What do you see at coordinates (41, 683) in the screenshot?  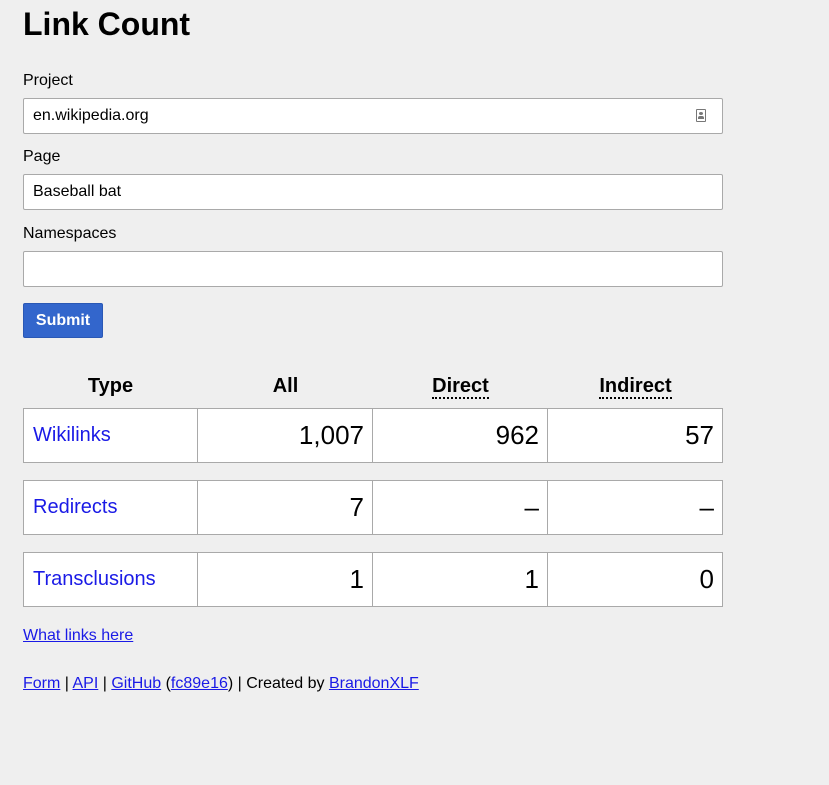 I see `footer-form-link: Form` at bounding box center [41, 683].